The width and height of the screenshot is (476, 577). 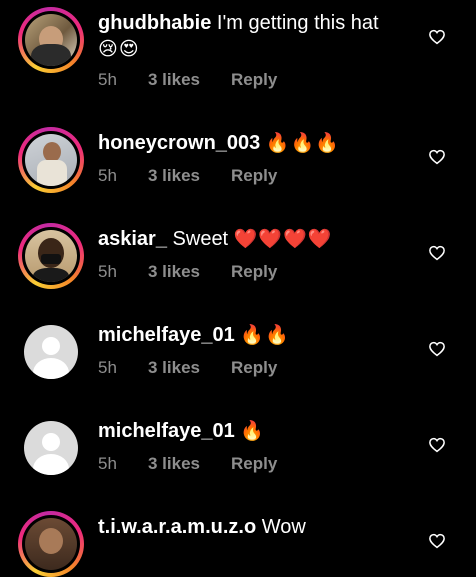 I want to click on emoji: 😢, so click(x=108, y=49).